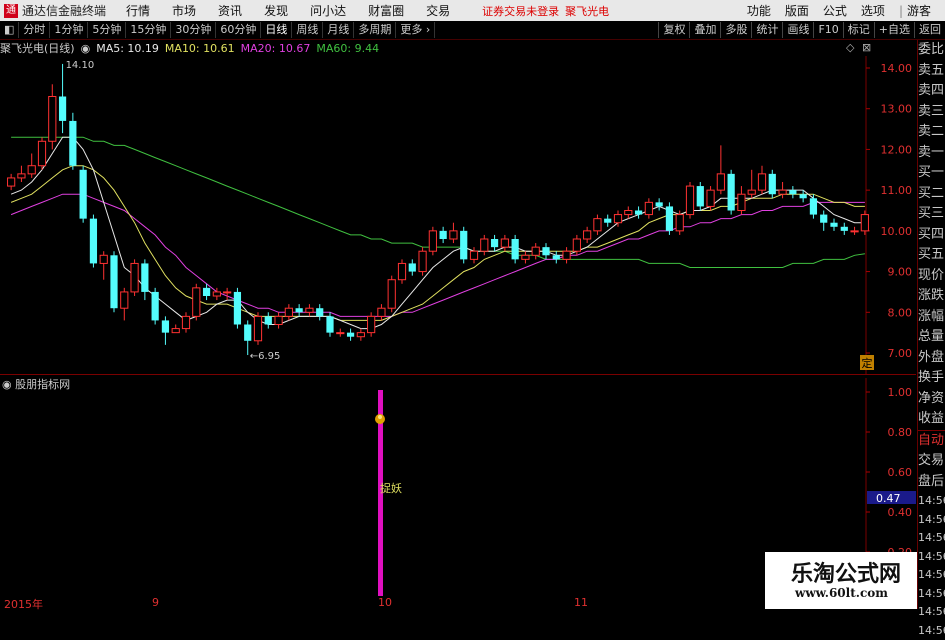  What do you see at coordinates (735, 30) in the screenshot?
I see `btn-multi-stock: 多股` at bounding box center [735, 30].